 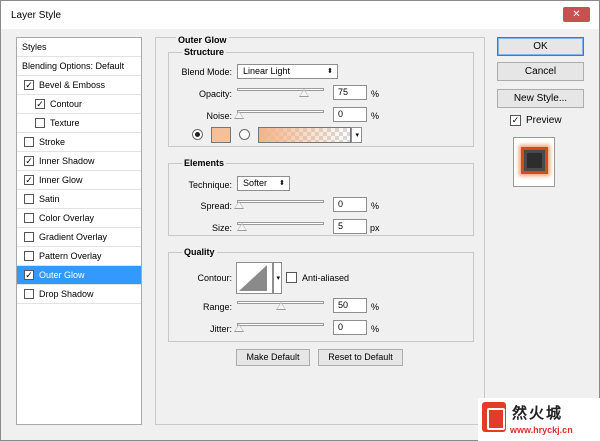 What do you see at coordinates (79, 142) in the screenshot?
I see `style-item-stroke: Stroke` at bounding box center [79, 142].